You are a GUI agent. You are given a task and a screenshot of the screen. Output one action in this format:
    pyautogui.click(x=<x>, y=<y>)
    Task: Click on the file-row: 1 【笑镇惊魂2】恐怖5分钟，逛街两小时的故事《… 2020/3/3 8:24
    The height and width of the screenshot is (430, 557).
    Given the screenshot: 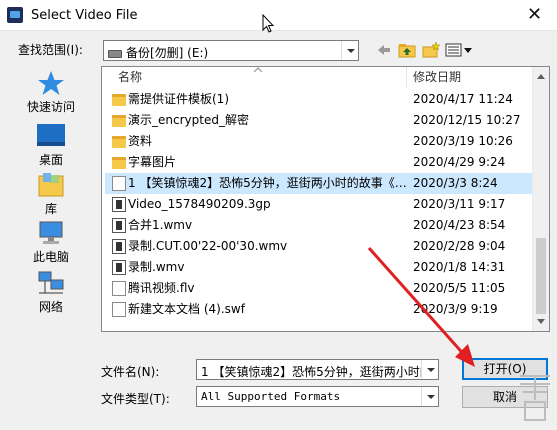 What is the action you would take?
    pyautogui.click(x=319, y=183)
    